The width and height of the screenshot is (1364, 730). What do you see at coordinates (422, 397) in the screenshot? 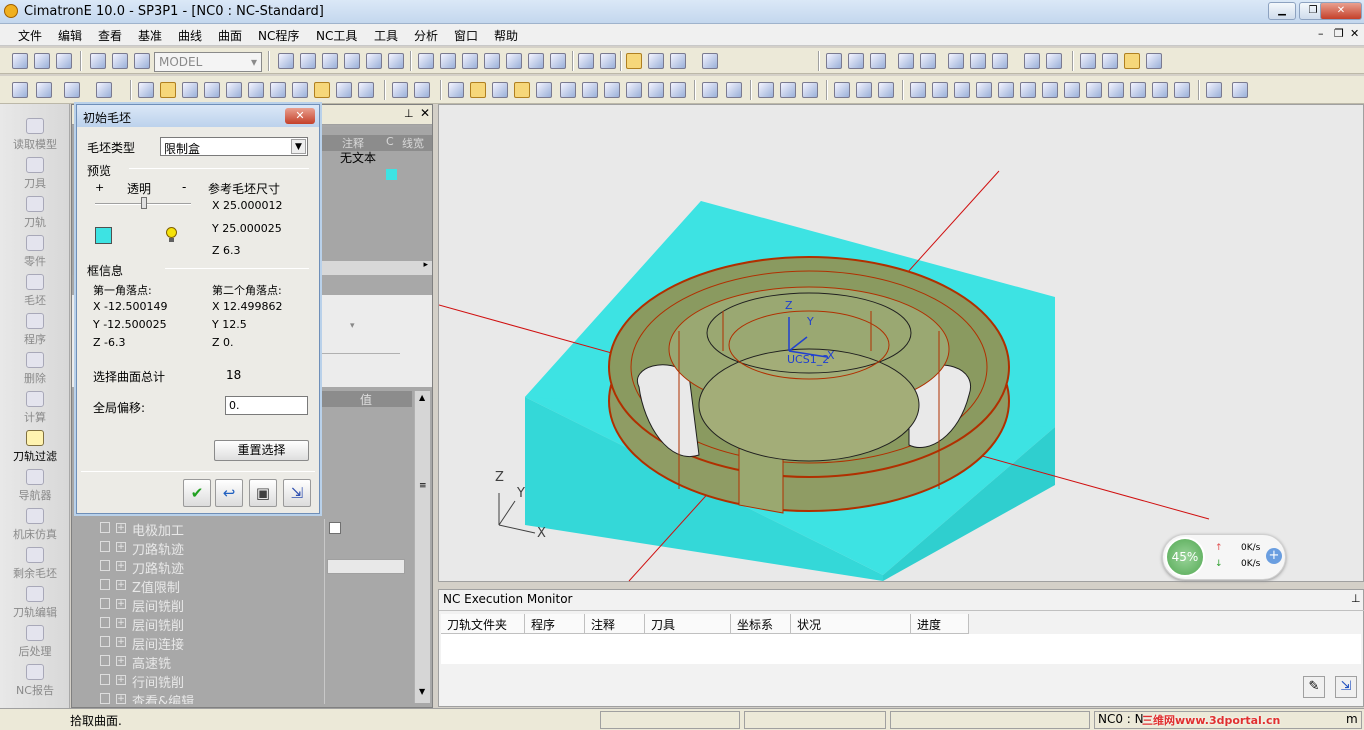
I see `scroll-up-icon: ▲` at bounding box center [422, 397].